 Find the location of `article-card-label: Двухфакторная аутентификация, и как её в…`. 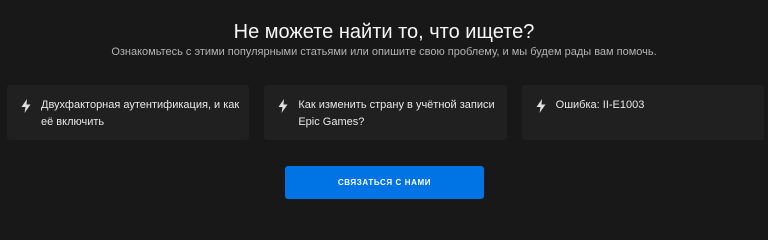

article-card-label: Двухфакторная аутентификация, и как её в… is located at coordinates (140, 113).